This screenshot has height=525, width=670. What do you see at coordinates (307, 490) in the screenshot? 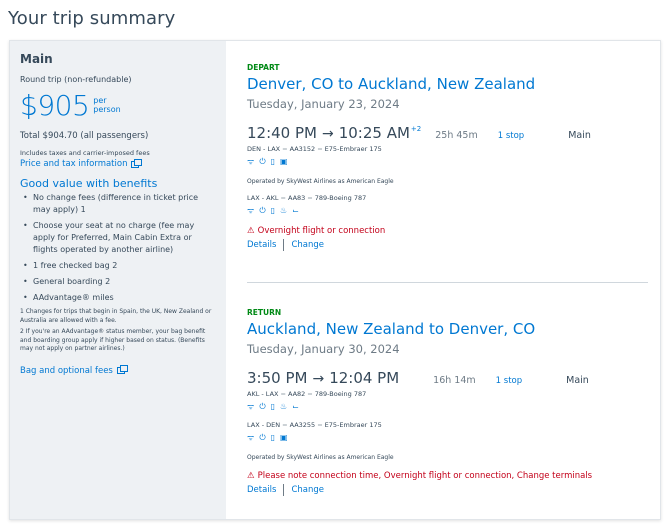
I see `return-change-link: Change` at bounding box center [307, 490].